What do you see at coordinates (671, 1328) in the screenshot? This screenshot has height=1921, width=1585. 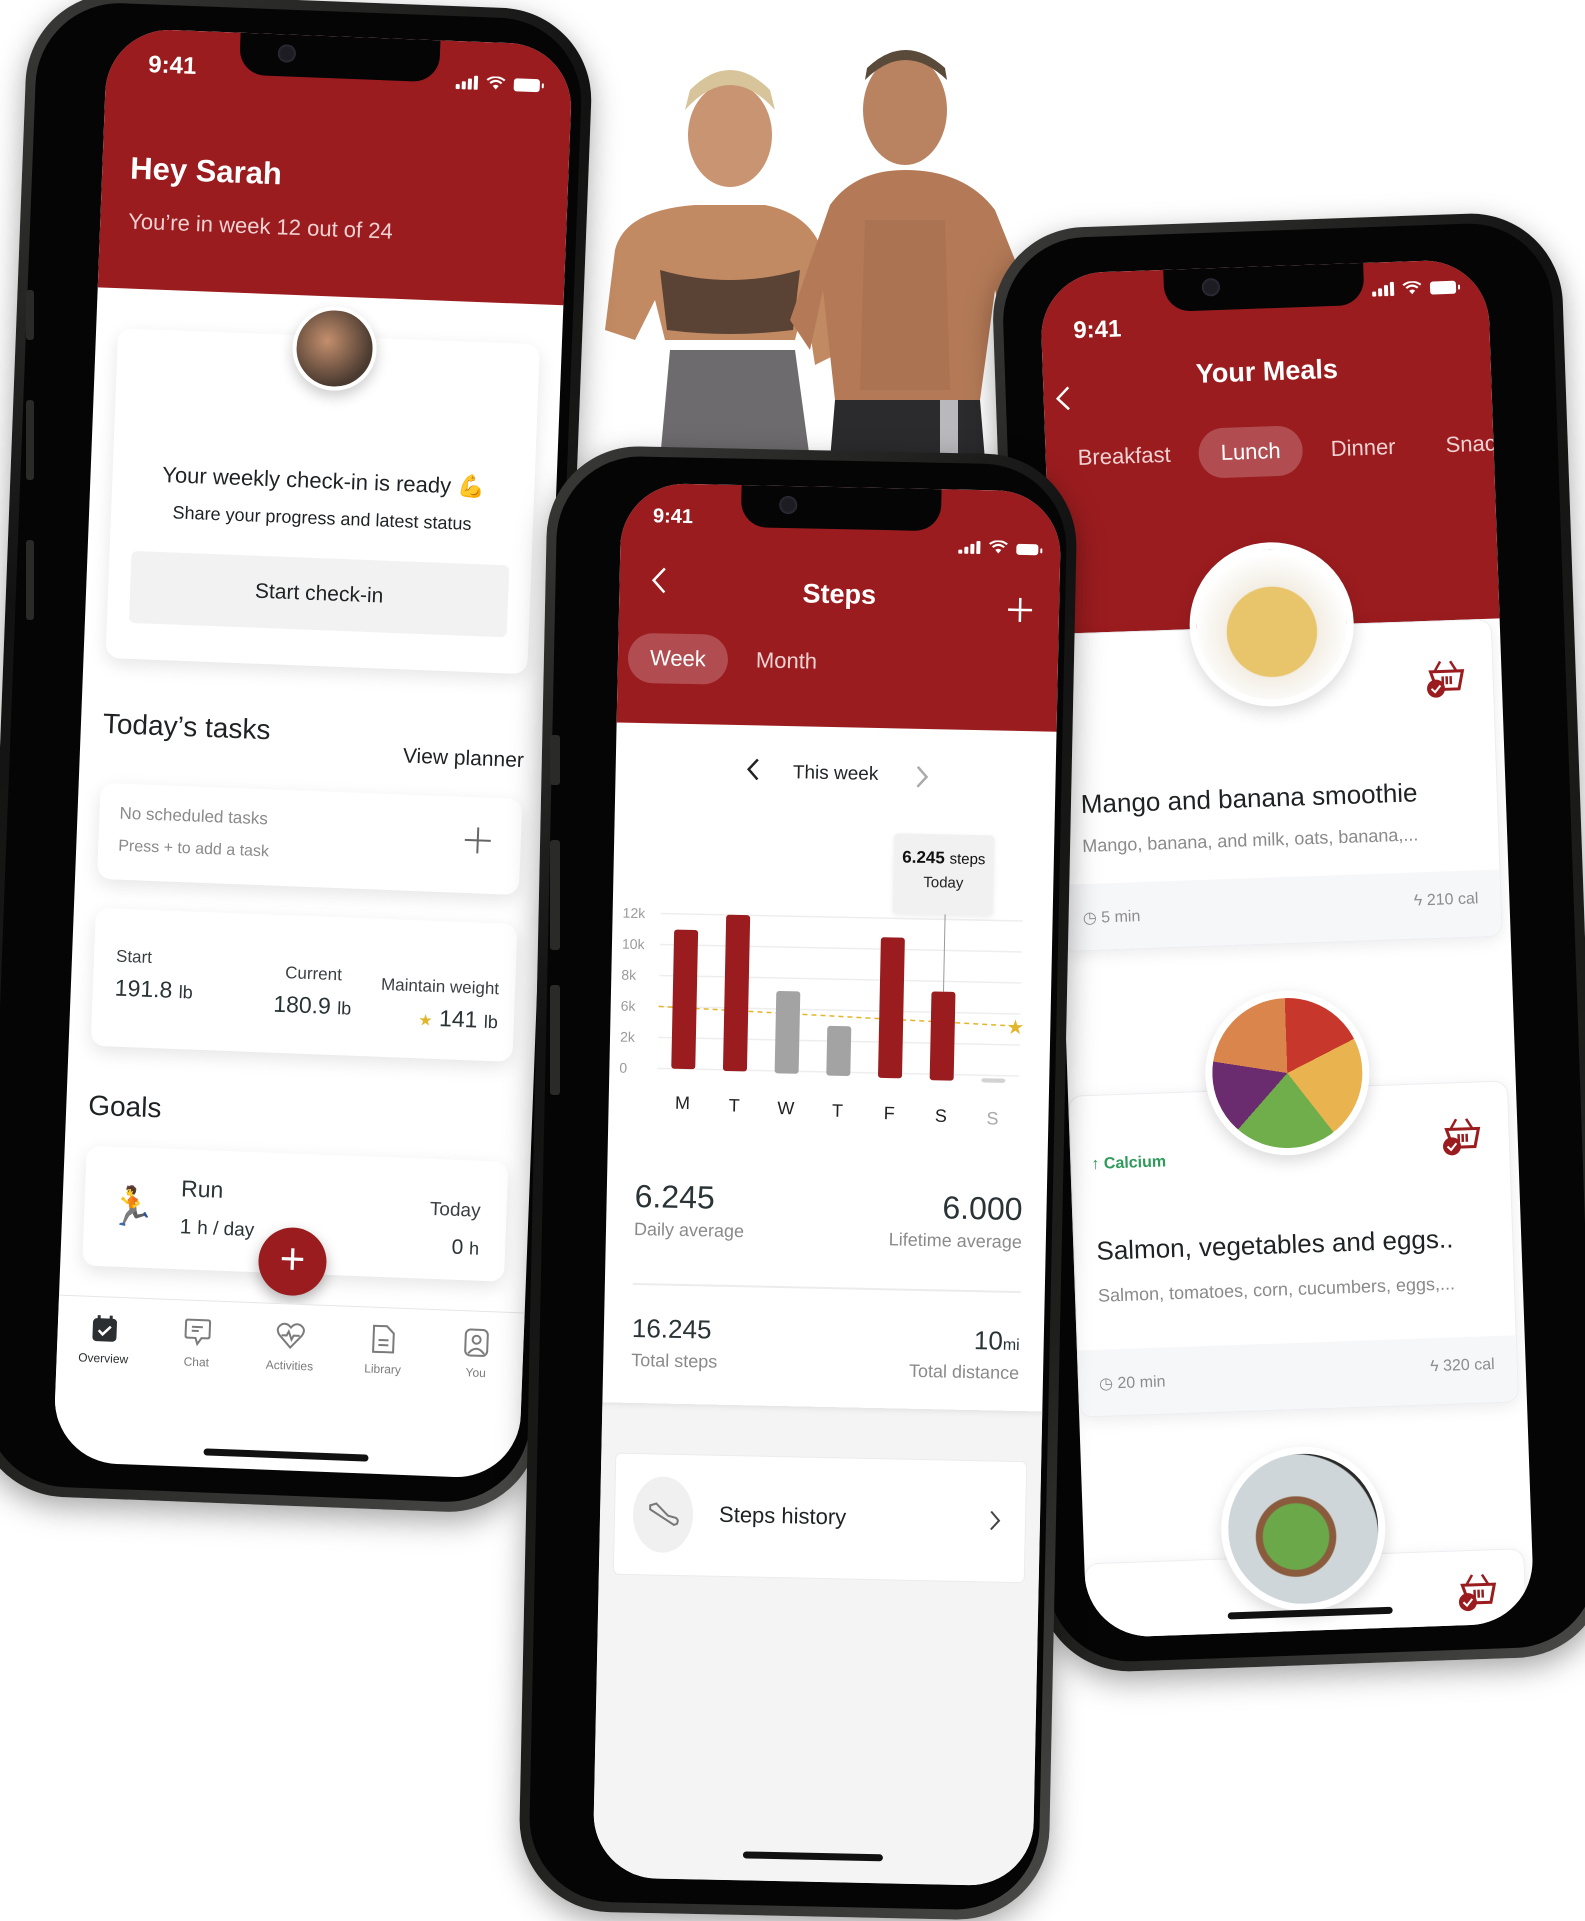 I see `stat-value: 16.245` at bounding box center [671, 1328].